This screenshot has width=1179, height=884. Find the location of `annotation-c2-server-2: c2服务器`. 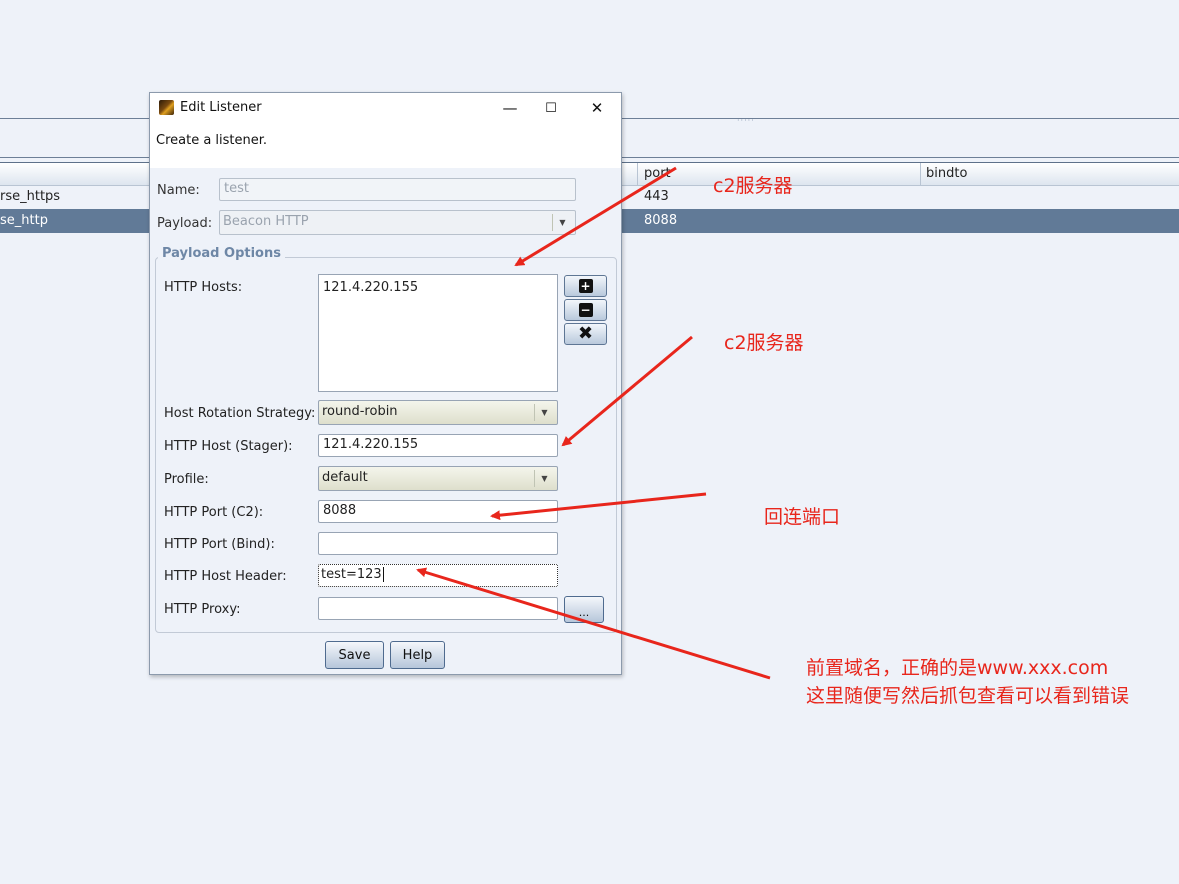

annotation-c2-server-2: c2服务器 is located at coordinates (764, 343).